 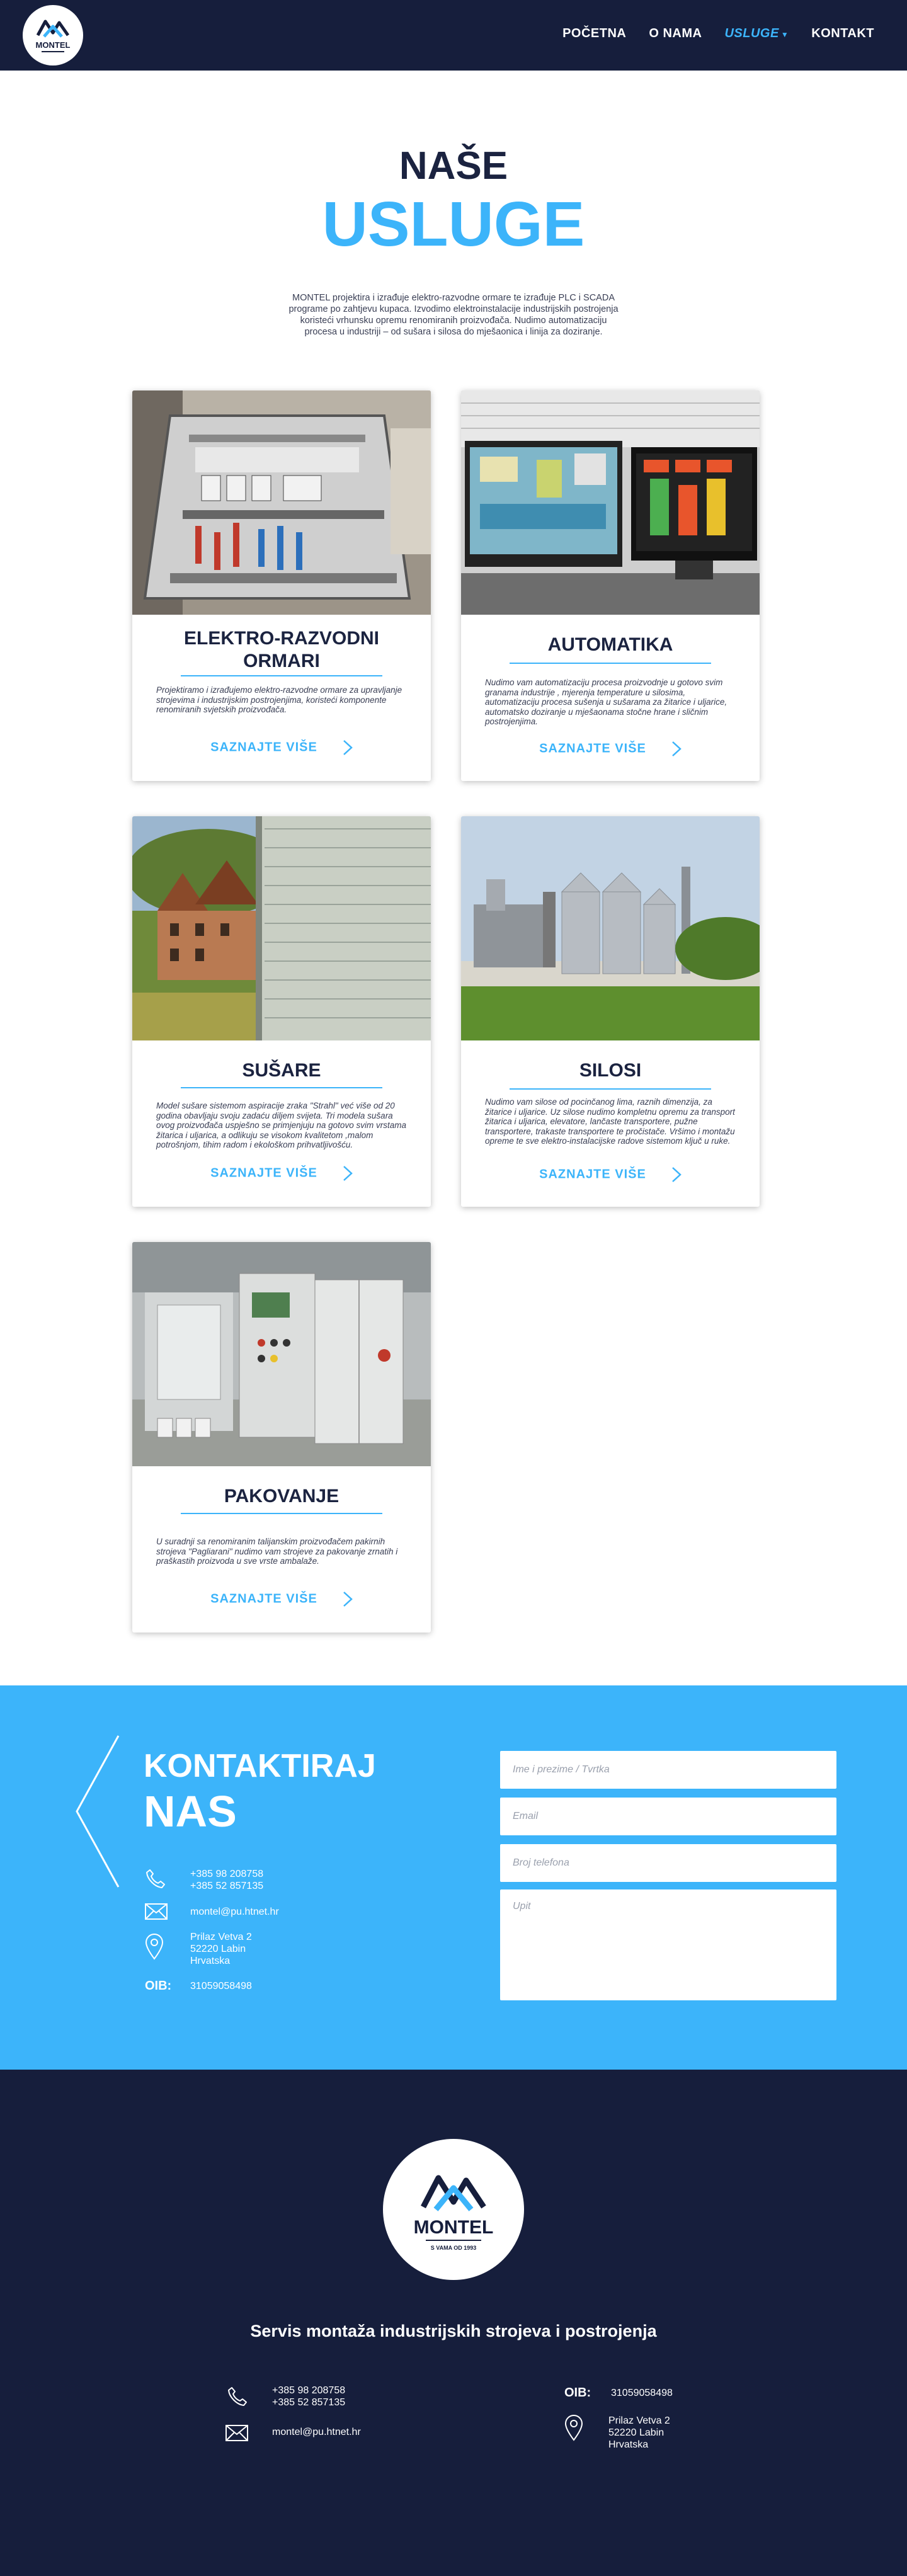 I want to click on main-menu: POČETNA O NAMA USLUGE ▼ KONTAKT, so click(x=718, y=33).